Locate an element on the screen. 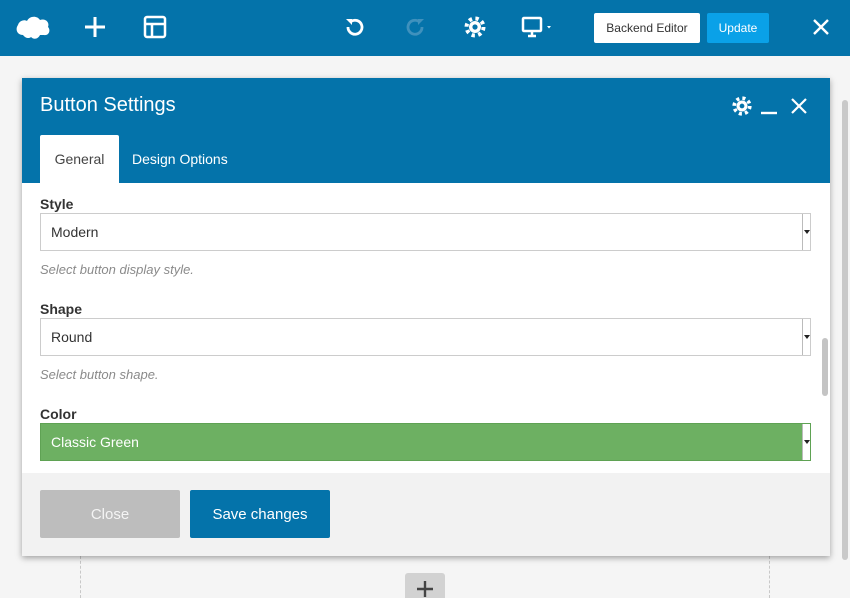  minimize-icon is located at coordinates (769, 106).